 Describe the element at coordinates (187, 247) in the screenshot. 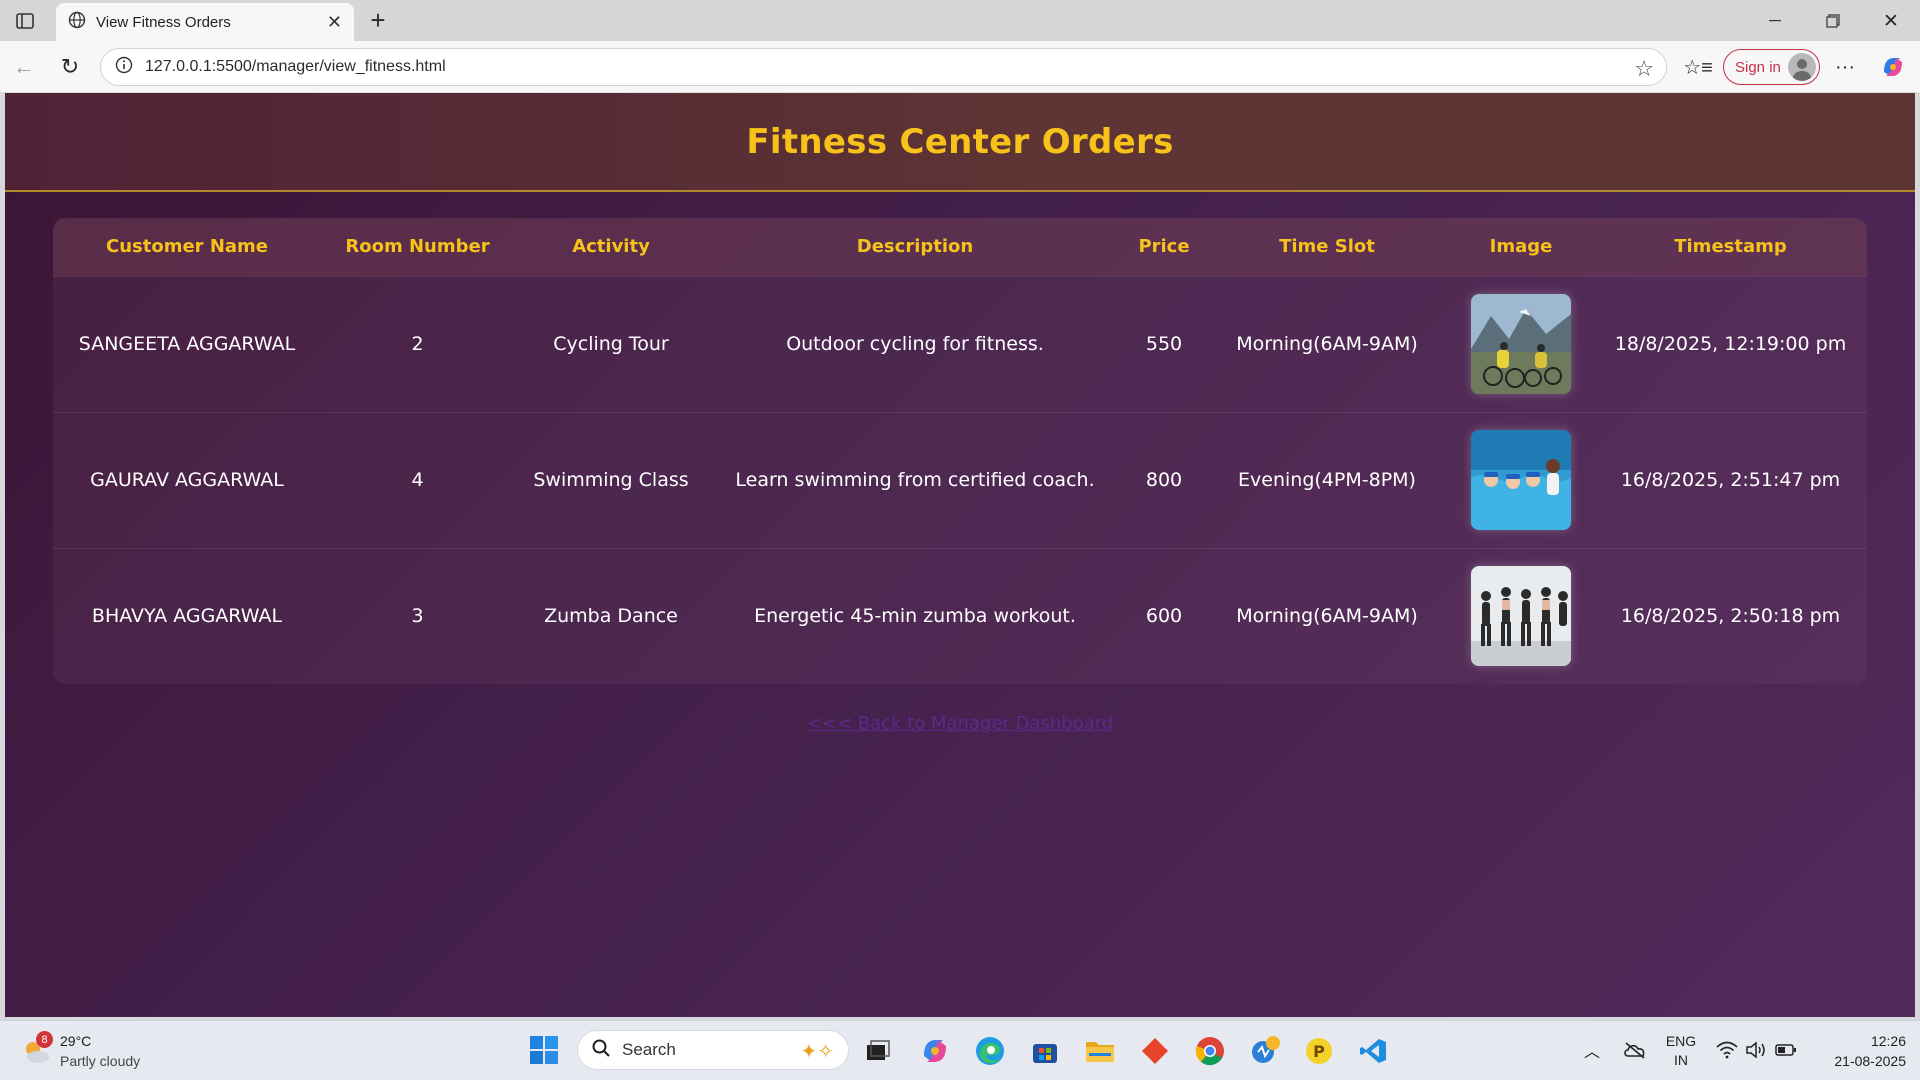

I see `column-header: Customer Name` at that location.